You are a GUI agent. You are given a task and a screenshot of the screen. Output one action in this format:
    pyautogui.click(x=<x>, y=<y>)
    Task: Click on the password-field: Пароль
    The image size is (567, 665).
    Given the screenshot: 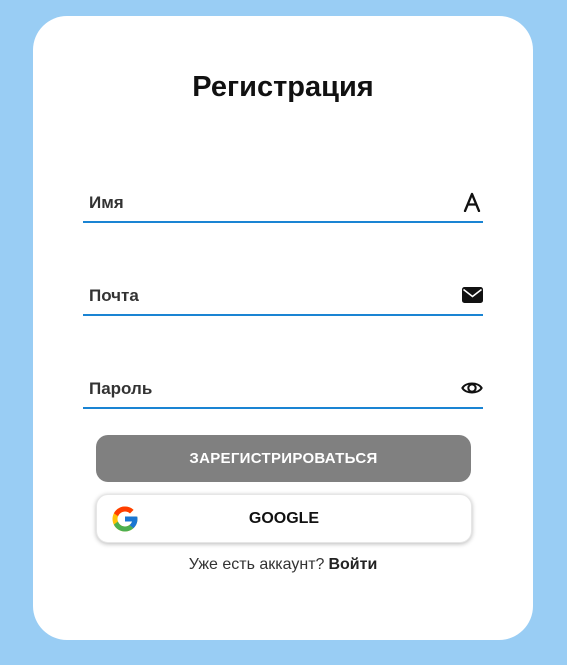 What is the action you would take?
    pyautogui.click(x=283, y=388)
    